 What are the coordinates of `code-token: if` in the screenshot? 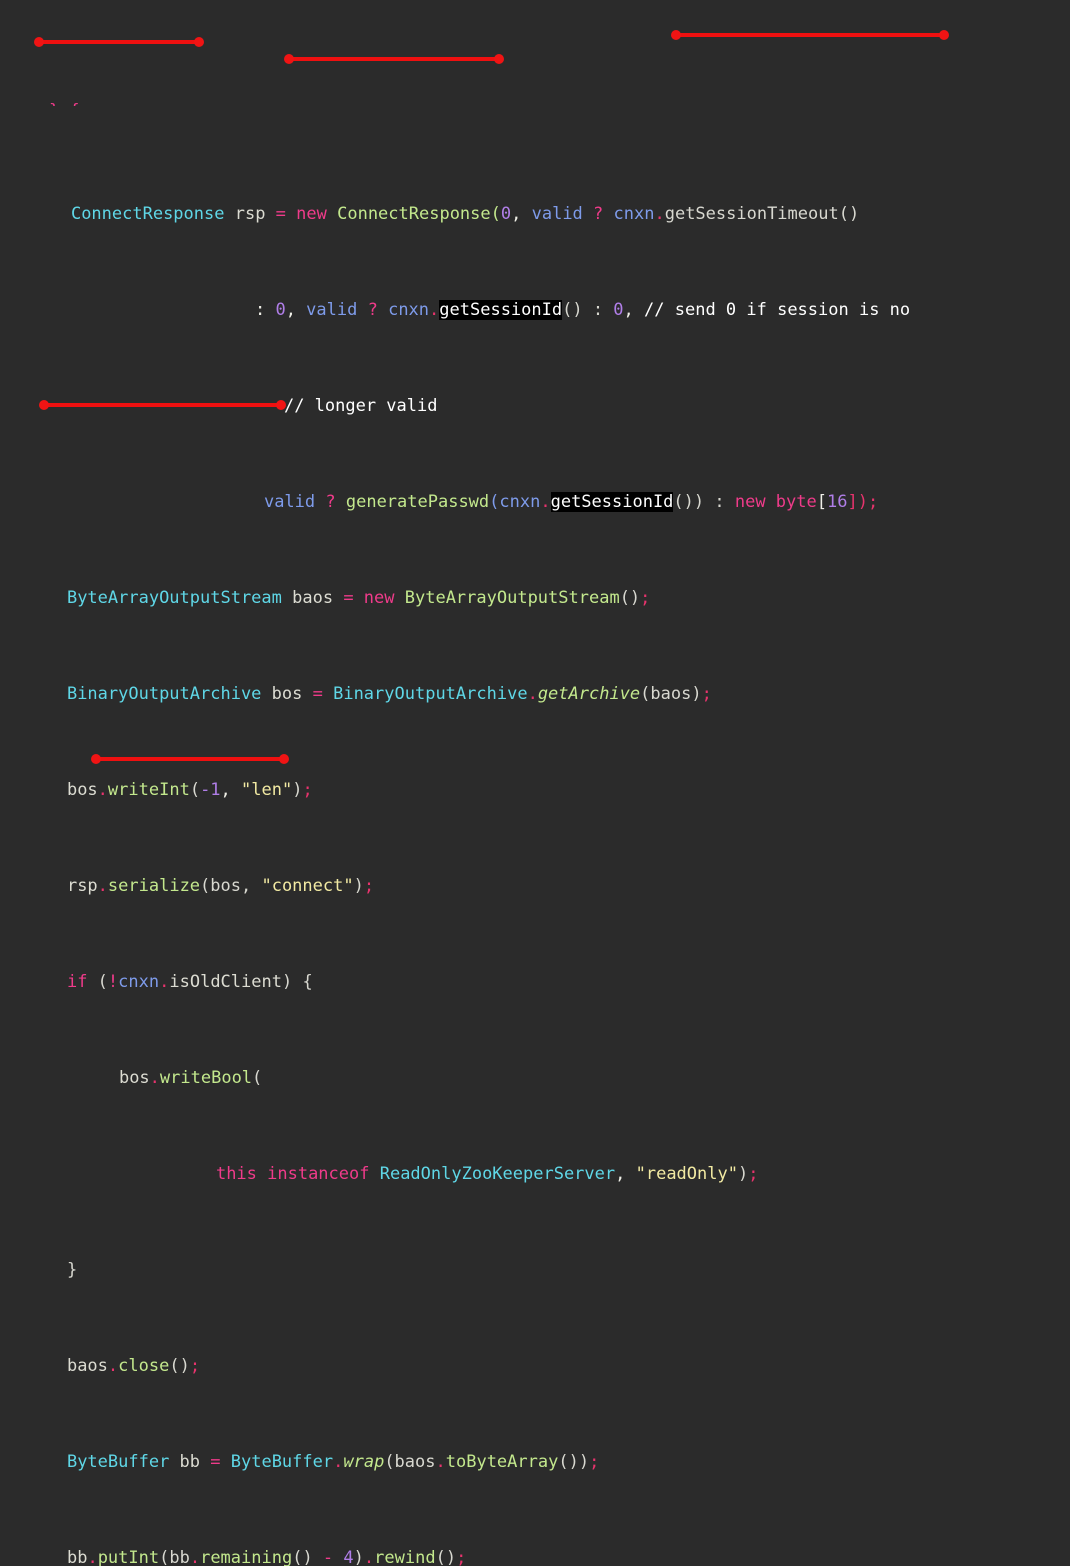 It's located at (82, 982).